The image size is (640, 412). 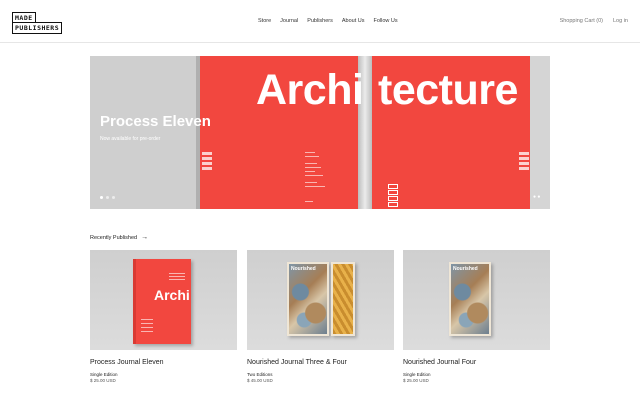 What do you see at coordinates (24, 17) in the screenshot?
I see `logo-line1: MADE` at bounding box center [24, 17].